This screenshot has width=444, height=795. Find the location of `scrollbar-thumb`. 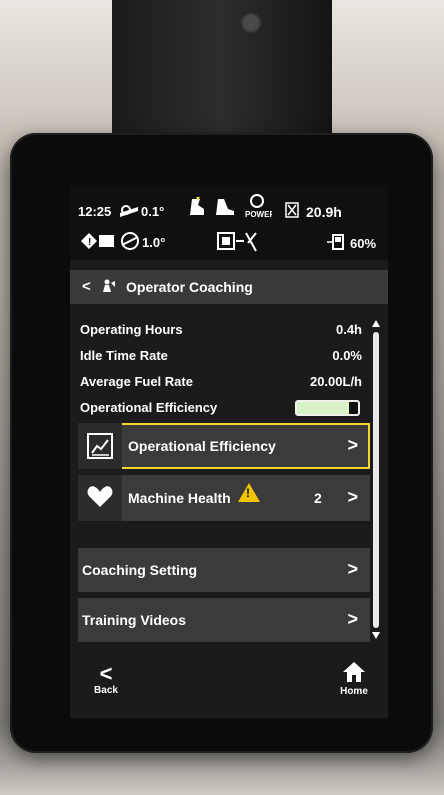

scrollbar-thumb is located at coordinates (376, 480).